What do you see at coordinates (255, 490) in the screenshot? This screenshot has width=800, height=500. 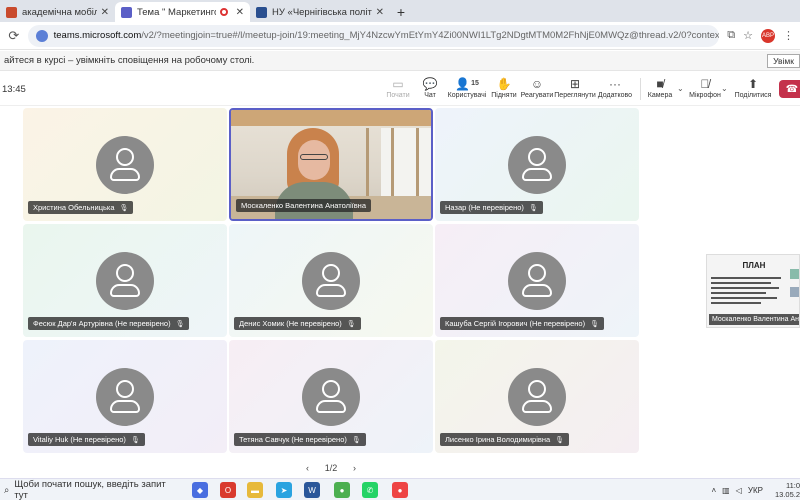 I see `file-explorer-icon: ▬` at bounding box center [255, 490].